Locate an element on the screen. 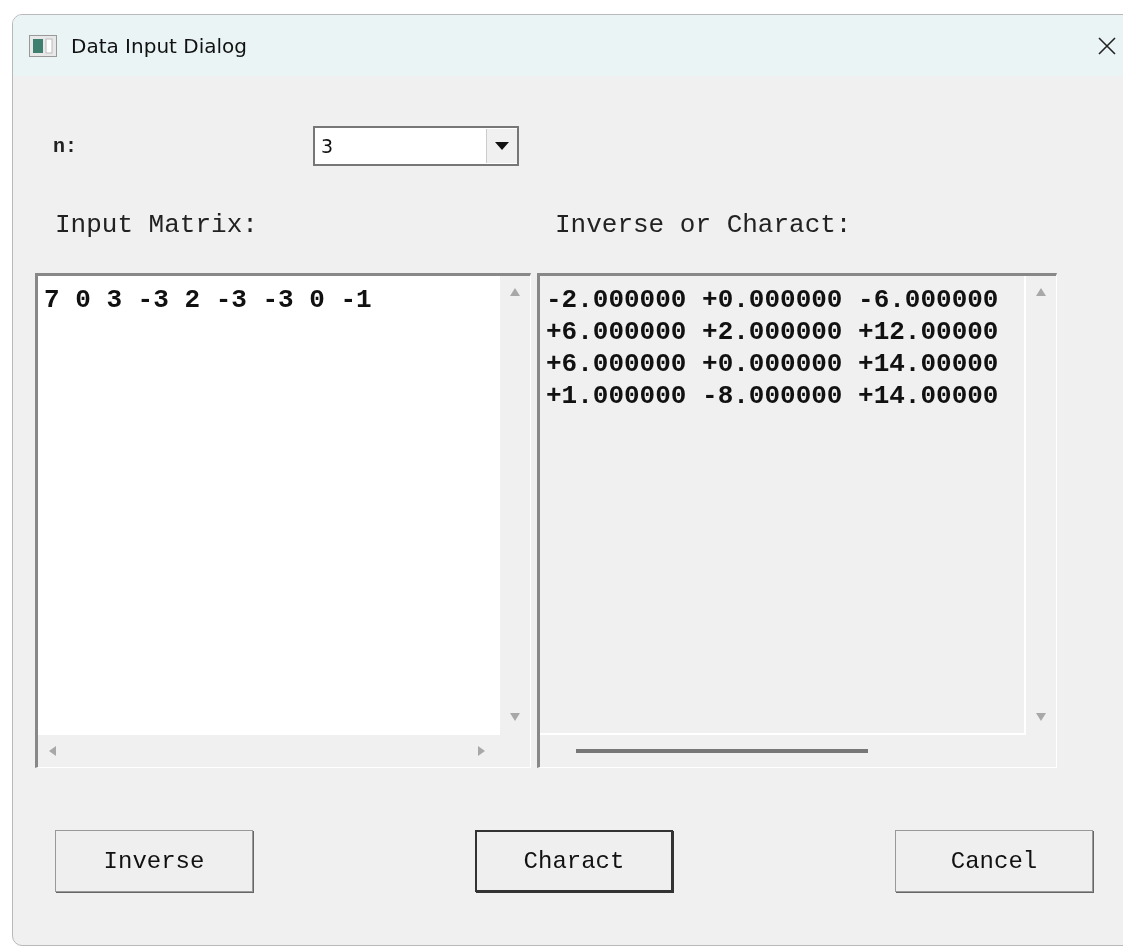 This screenshot has height=949, width=1123. app-icon is located at coordinates (43, 45).